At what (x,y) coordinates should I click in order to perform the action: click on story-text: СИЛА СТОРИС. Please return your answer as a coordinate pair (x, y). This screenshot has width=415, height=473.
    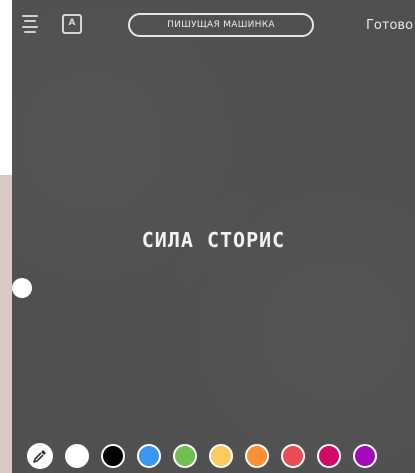
    Looking at the image, I should click on (213, 243).